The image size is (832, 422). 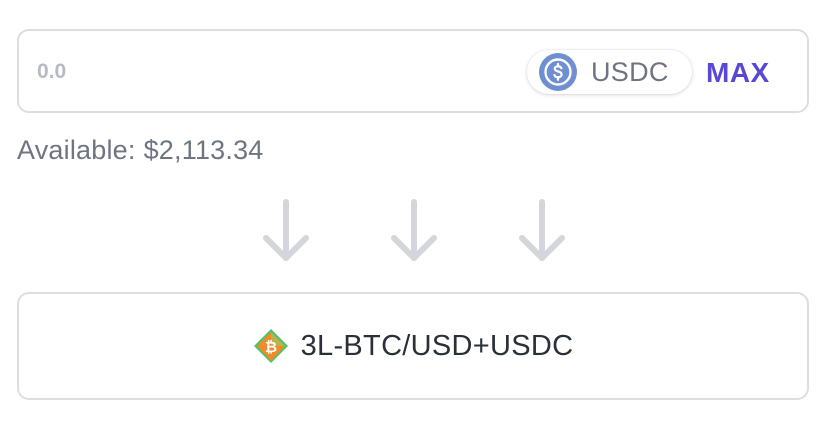 I want to click on usdc-coin-icon, so click(x=558, y=72).